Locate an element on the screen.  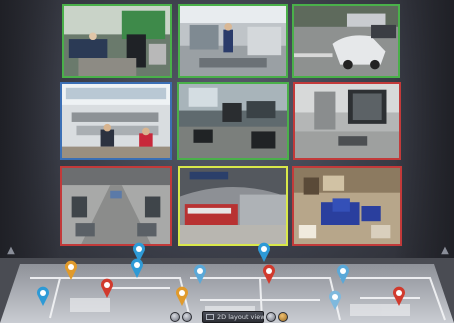
bottom-toolbar: 2D layout view is located at coordinates (229, 317).